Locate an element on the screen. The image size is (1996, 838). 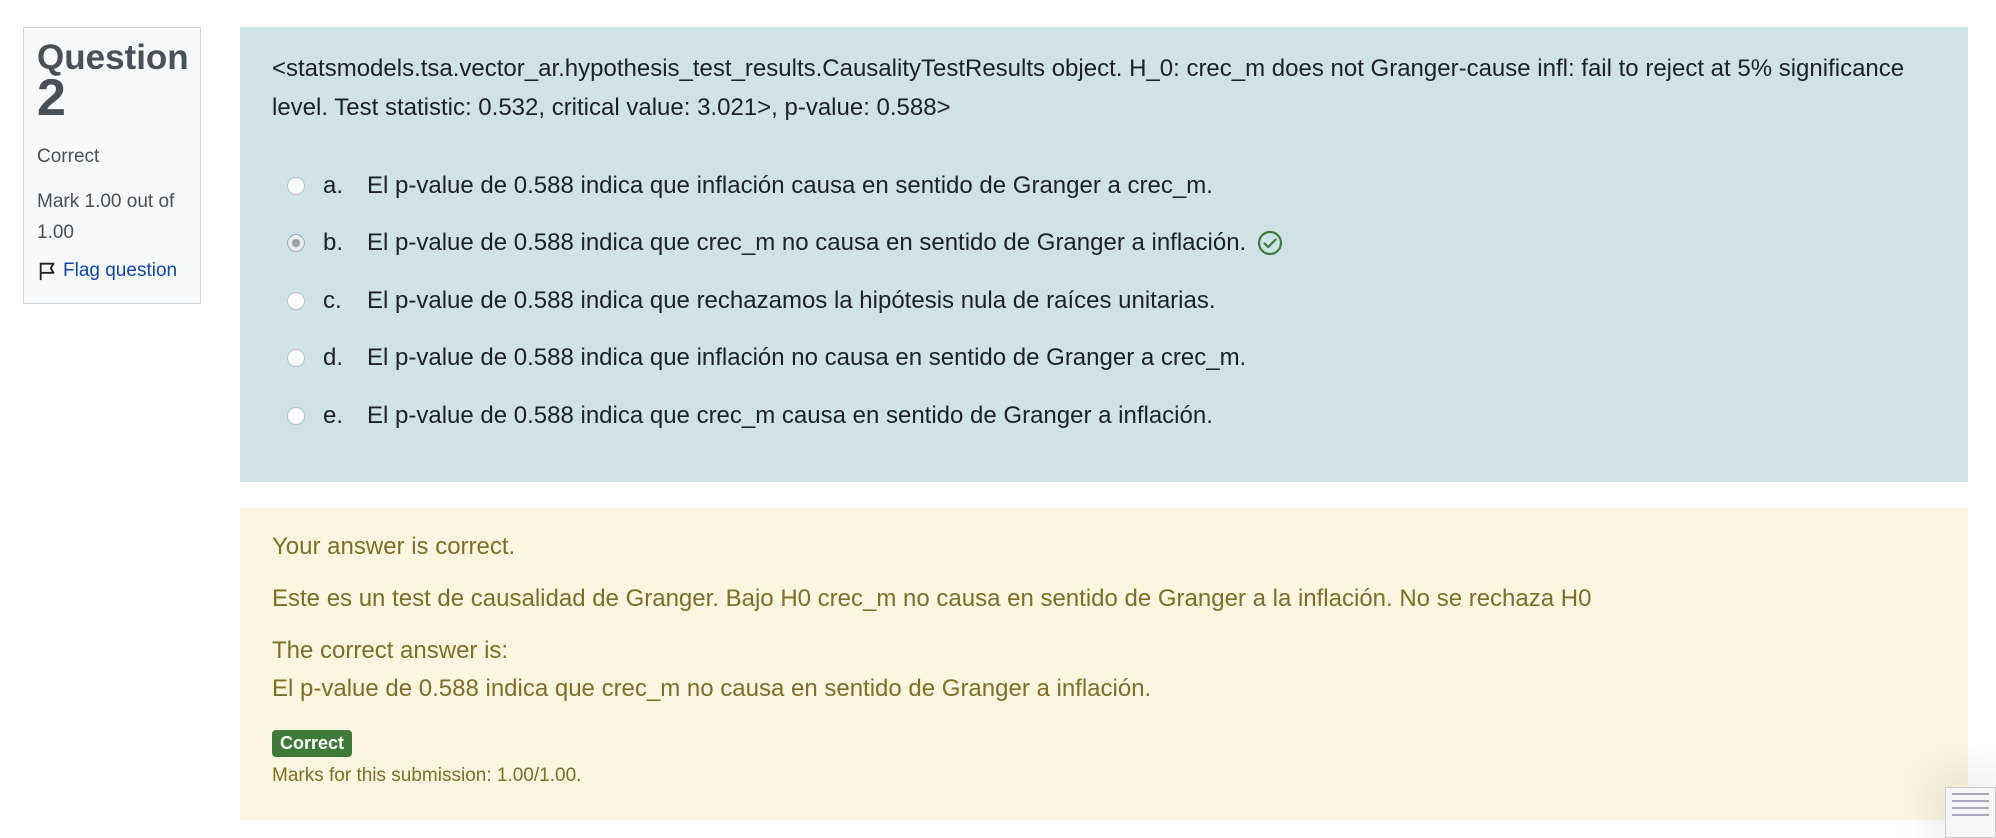
flag-question-link: Flag question is located at coordinates (112, 271).